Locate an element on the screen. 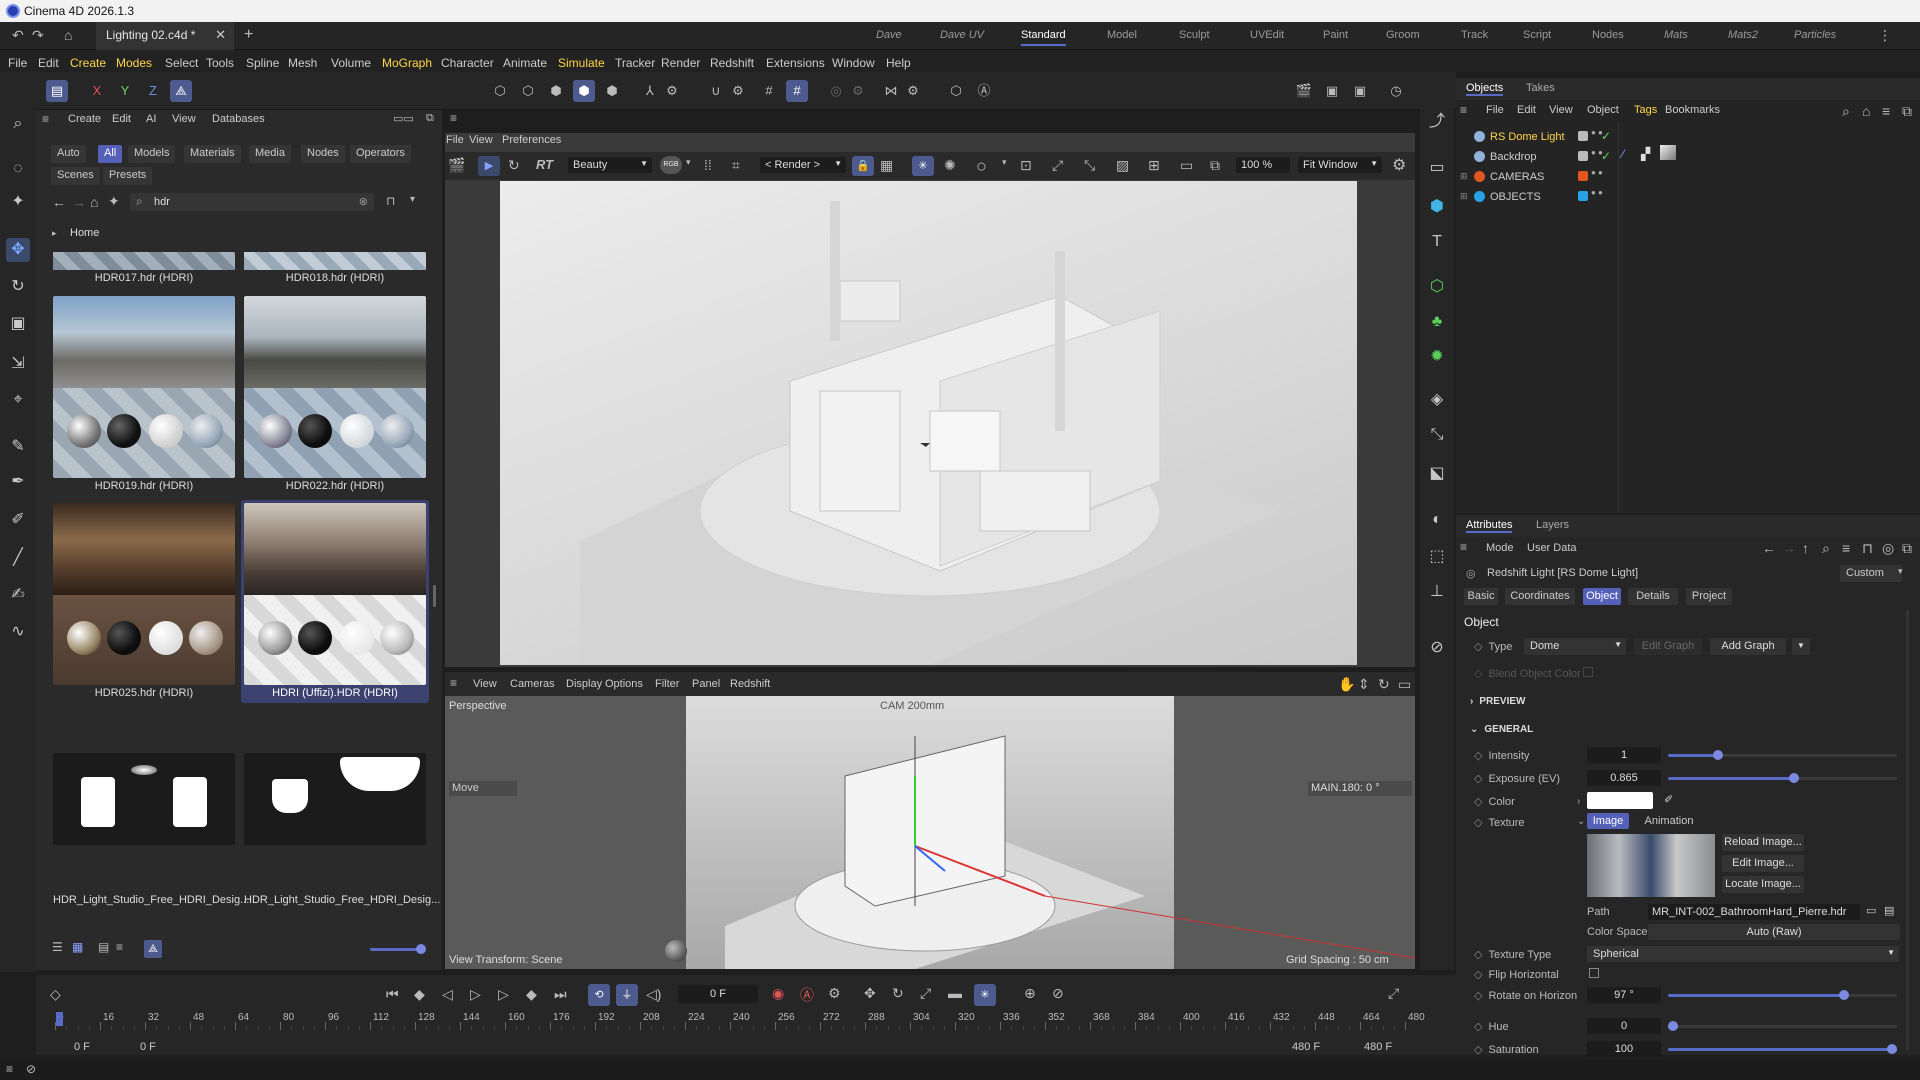 Image resolution: width=1920 pixels, height=1080 pixels. key-param-icon: ▬ is located at coordinates (955, 993).